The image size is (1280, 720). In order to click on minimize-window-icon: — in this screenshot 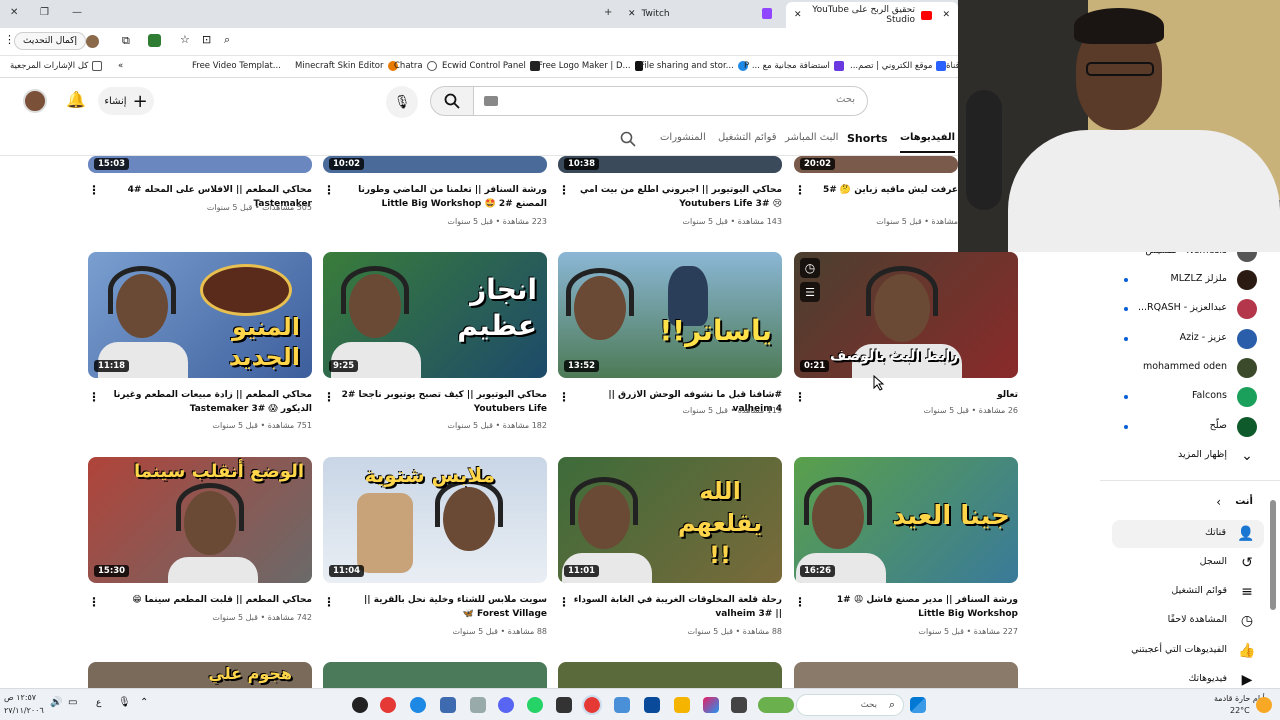, I will do `click(77, 12)`.